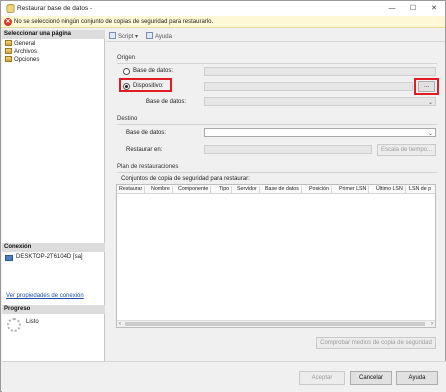  What do you see at coordinates (53, 309) in the screenshot?
I see `progress-header: Progreso` at bounding box center [53, 309].